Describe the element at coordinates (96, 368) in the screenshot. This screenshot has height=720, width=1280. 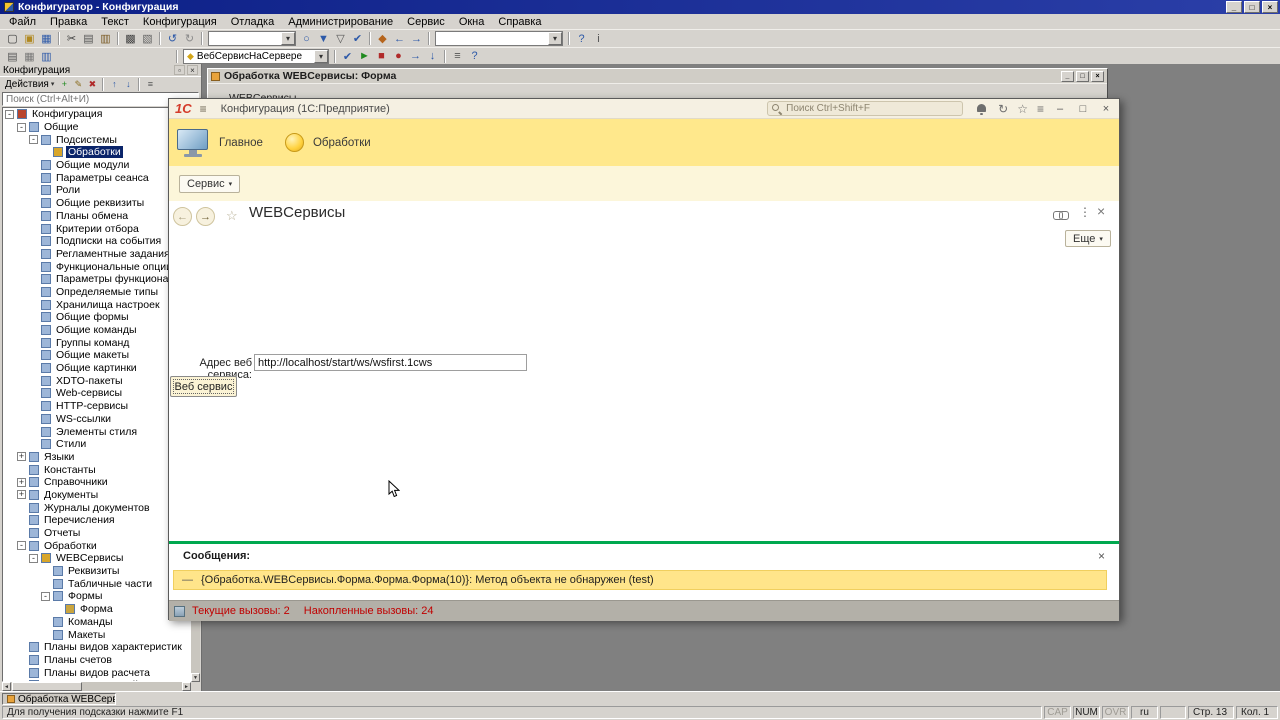
I see `tree-node: Общие картинки` at that location.